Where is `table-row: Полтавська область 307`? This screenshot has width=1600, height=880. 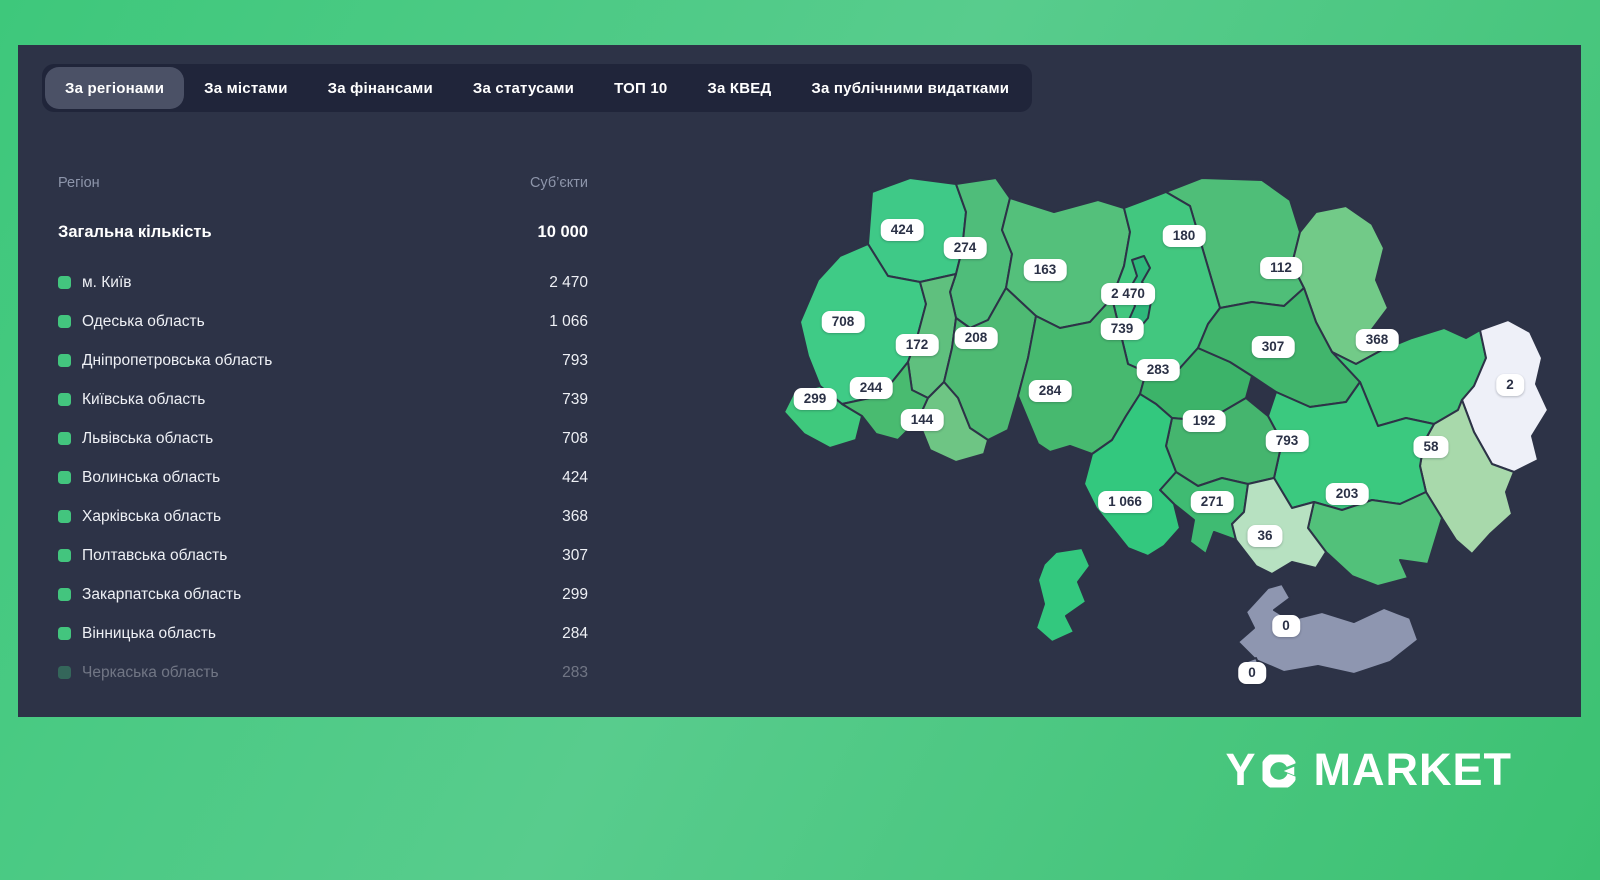
table-row: Полтавська область 307 is located at coordinates (323, 555).